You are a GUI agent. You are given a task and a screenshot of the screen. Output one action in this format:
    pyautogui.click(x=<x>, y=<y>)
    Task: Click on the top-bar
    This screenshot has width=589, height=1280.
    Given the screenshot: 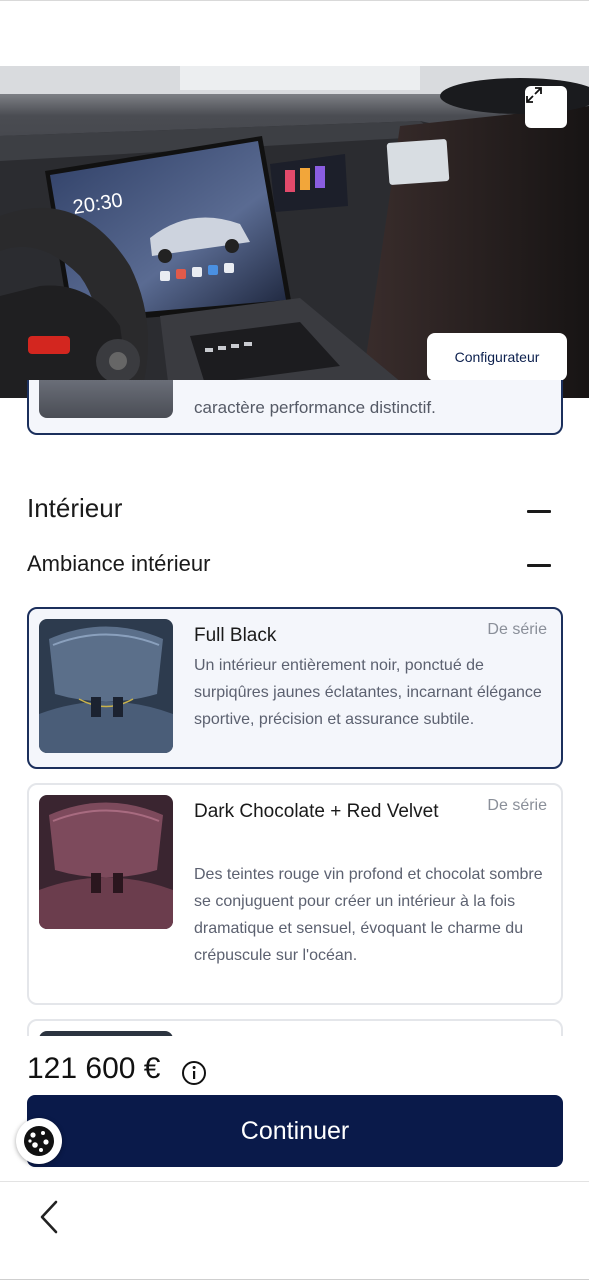 What is the action you would take?
    pyautogui.click(x=294, y=33)
    